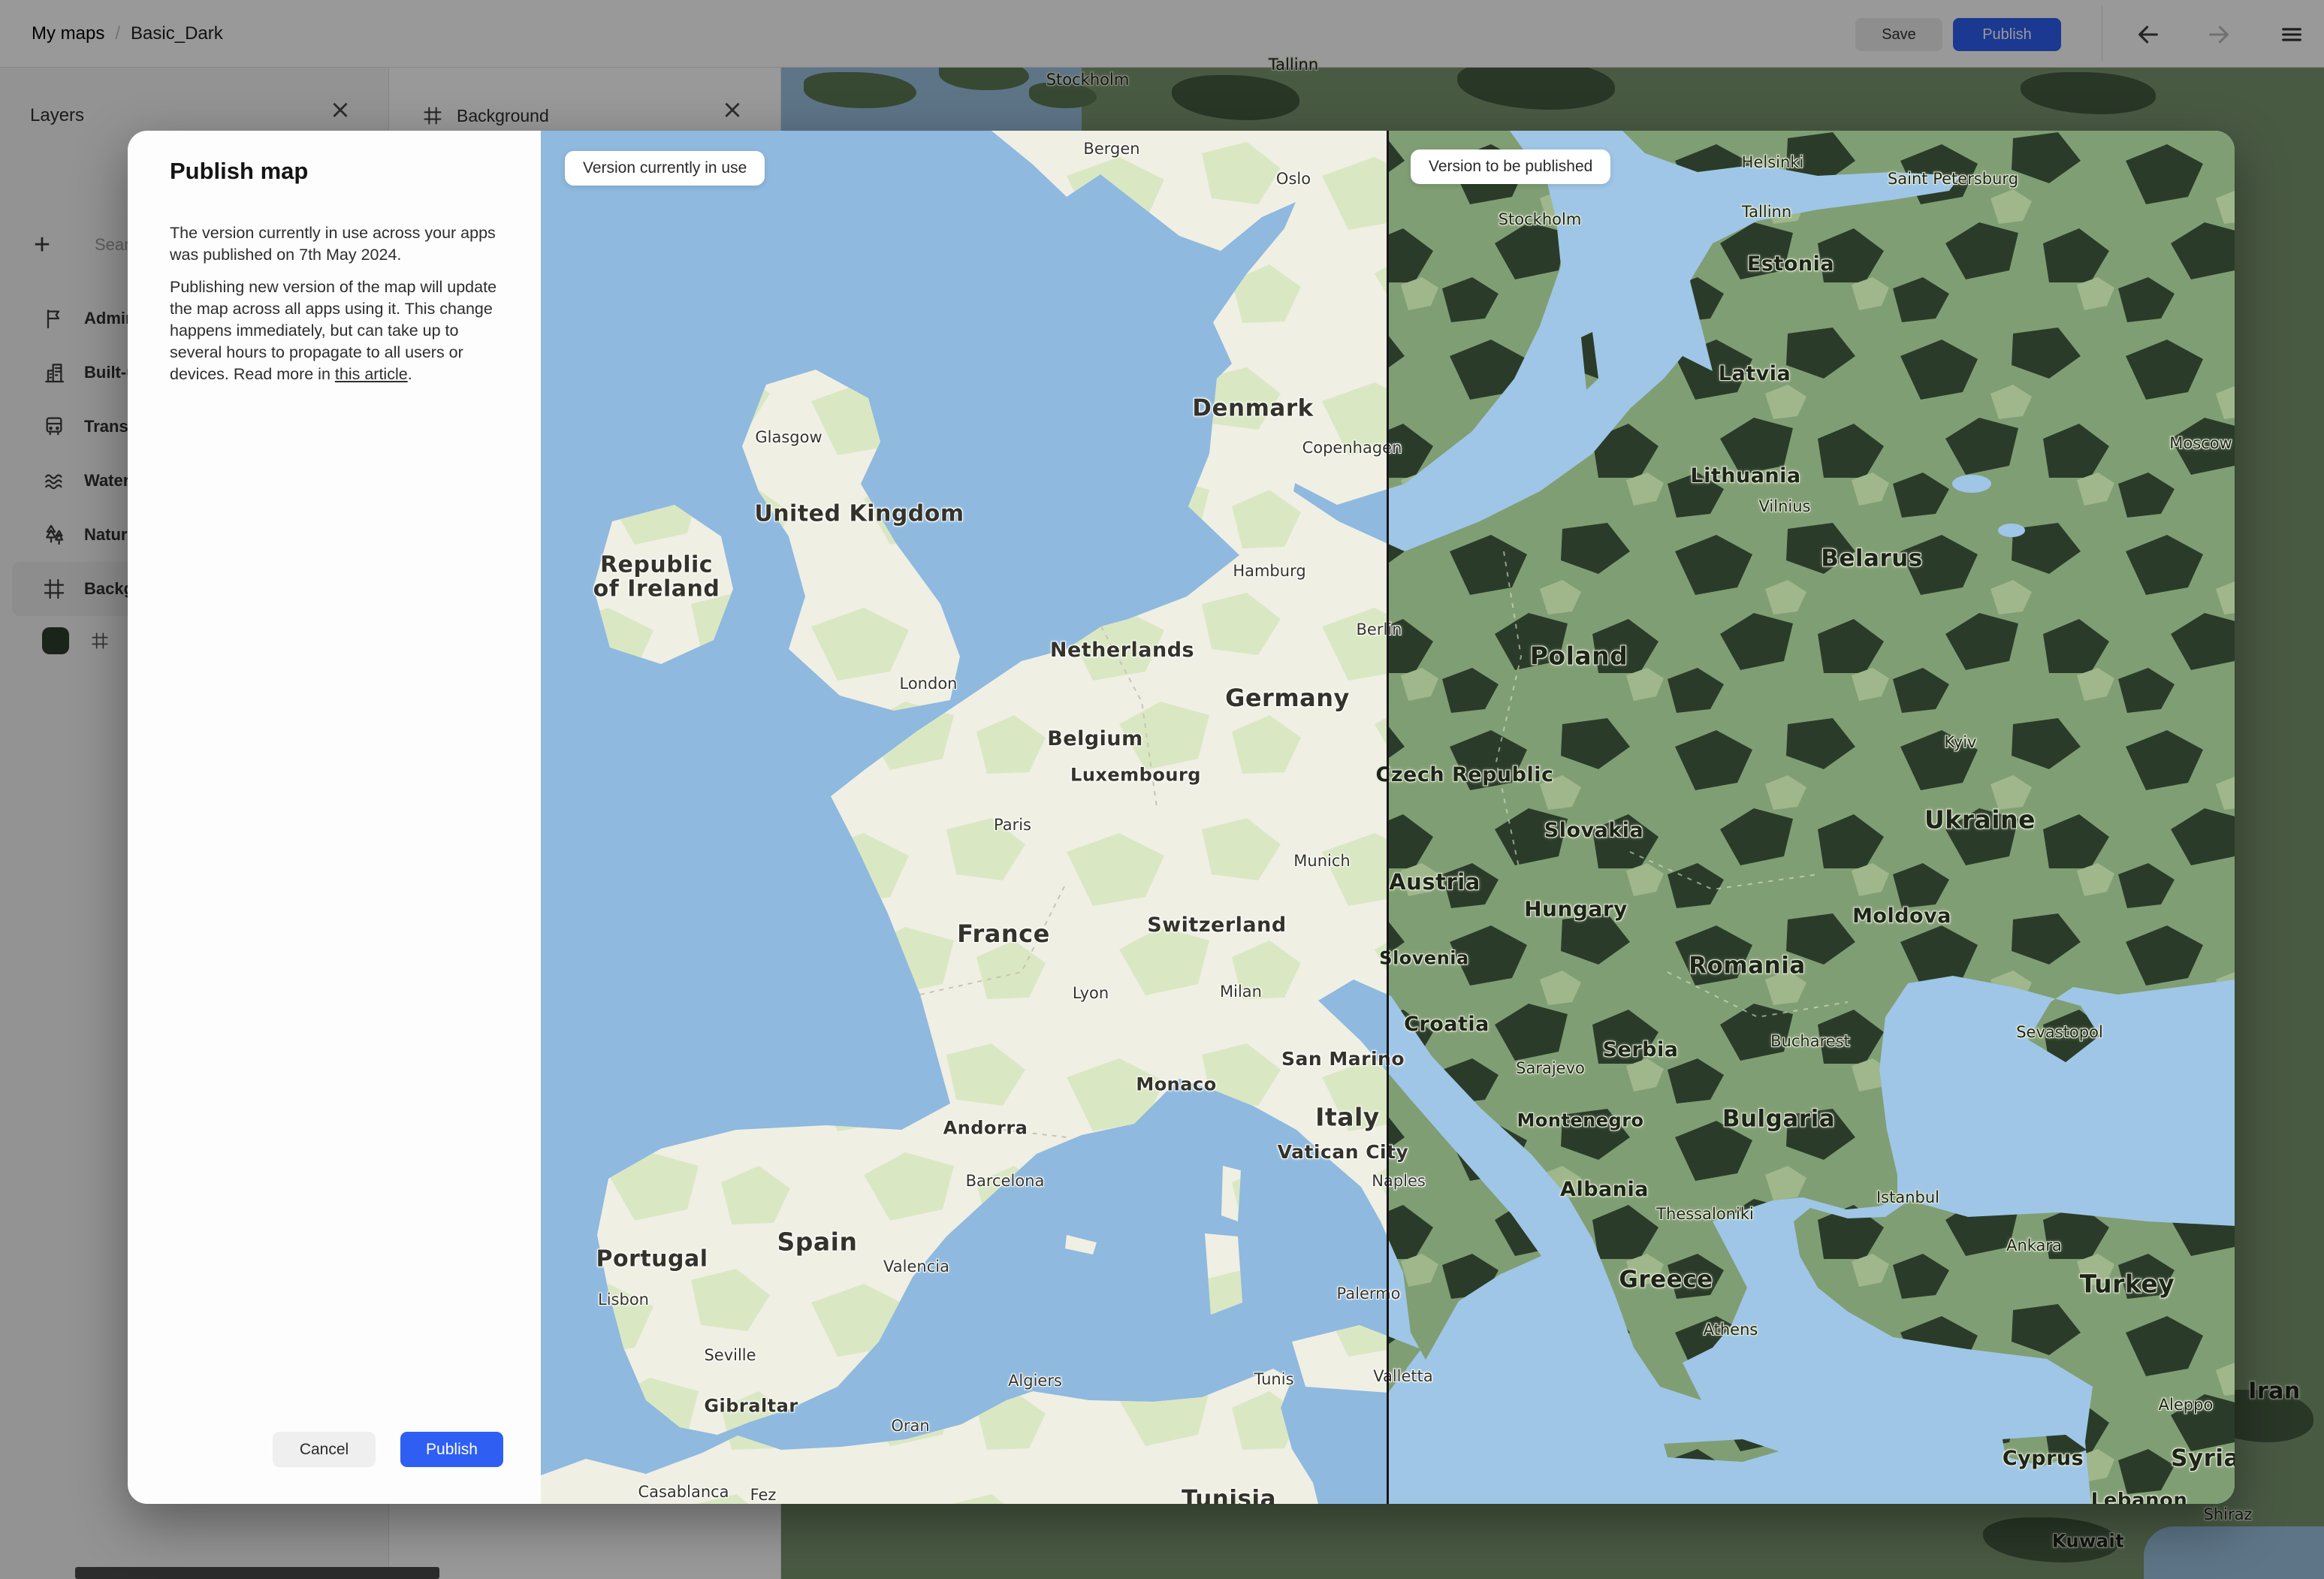 This screenshot has height=1579, width=2324. What do you see at coordinates (451, 1449) in the screenshot?
I see `publish-confirm-button: Publish` at bounding box center [451, 1449].